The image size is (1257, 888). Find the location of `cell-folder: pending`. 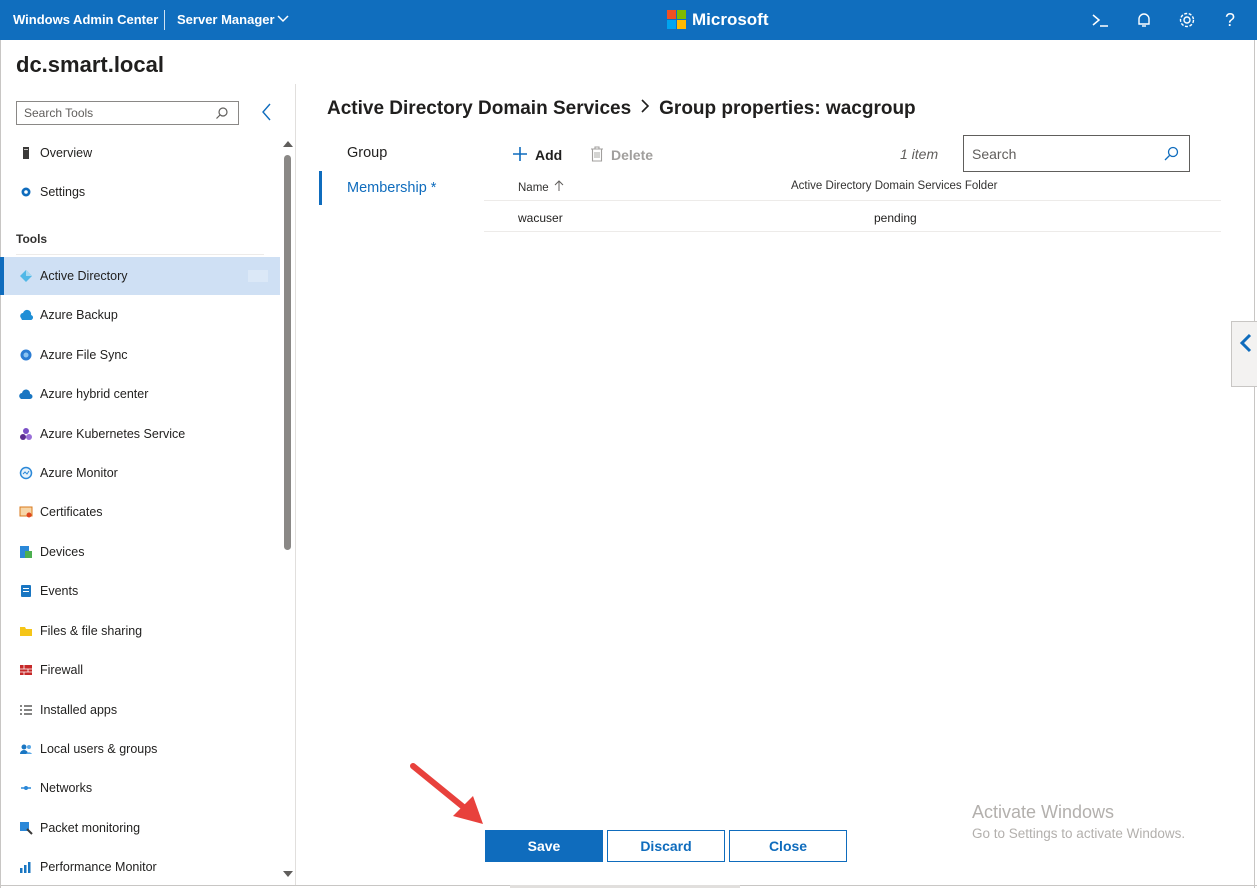

cell-folder: pending is located at coordinates (895, 218).